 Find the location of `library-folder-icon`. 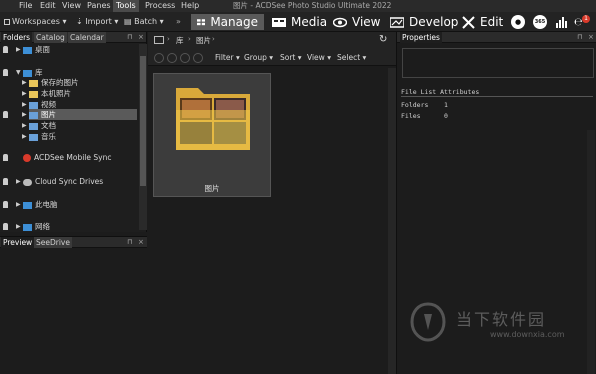

library-folder-icon is located at coordinates (27, 73).